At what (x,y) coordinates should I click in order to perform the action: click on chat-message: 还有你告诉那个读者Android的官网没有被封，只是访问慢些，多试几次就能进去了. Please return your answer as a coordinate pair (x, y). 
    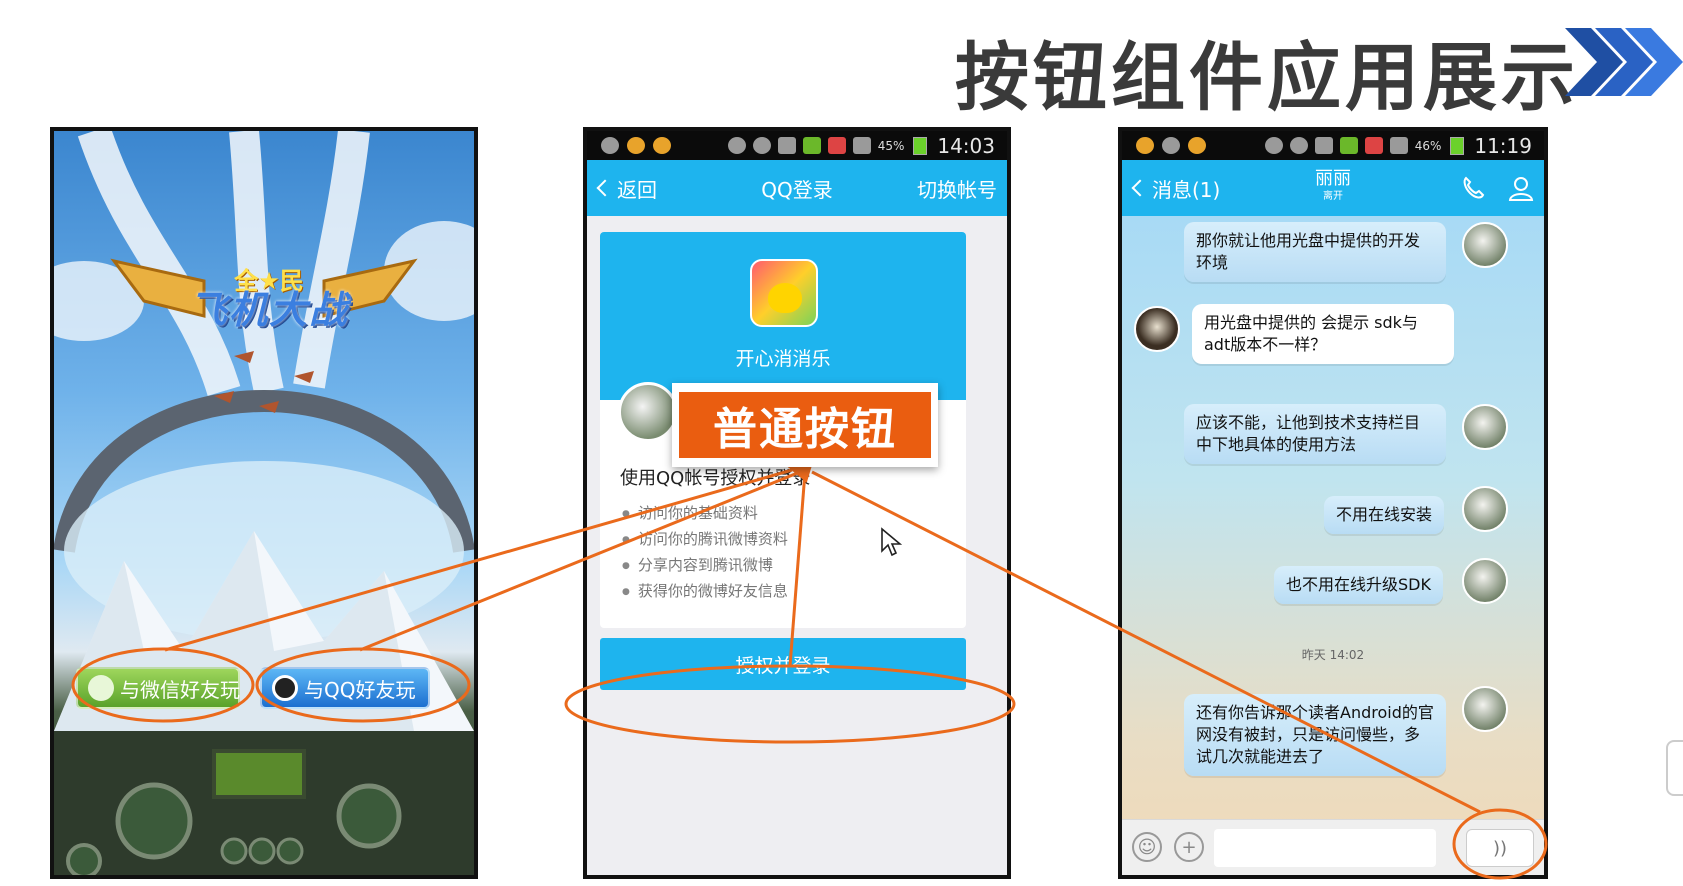
    Looking at the image, I should click on (1315, 735).